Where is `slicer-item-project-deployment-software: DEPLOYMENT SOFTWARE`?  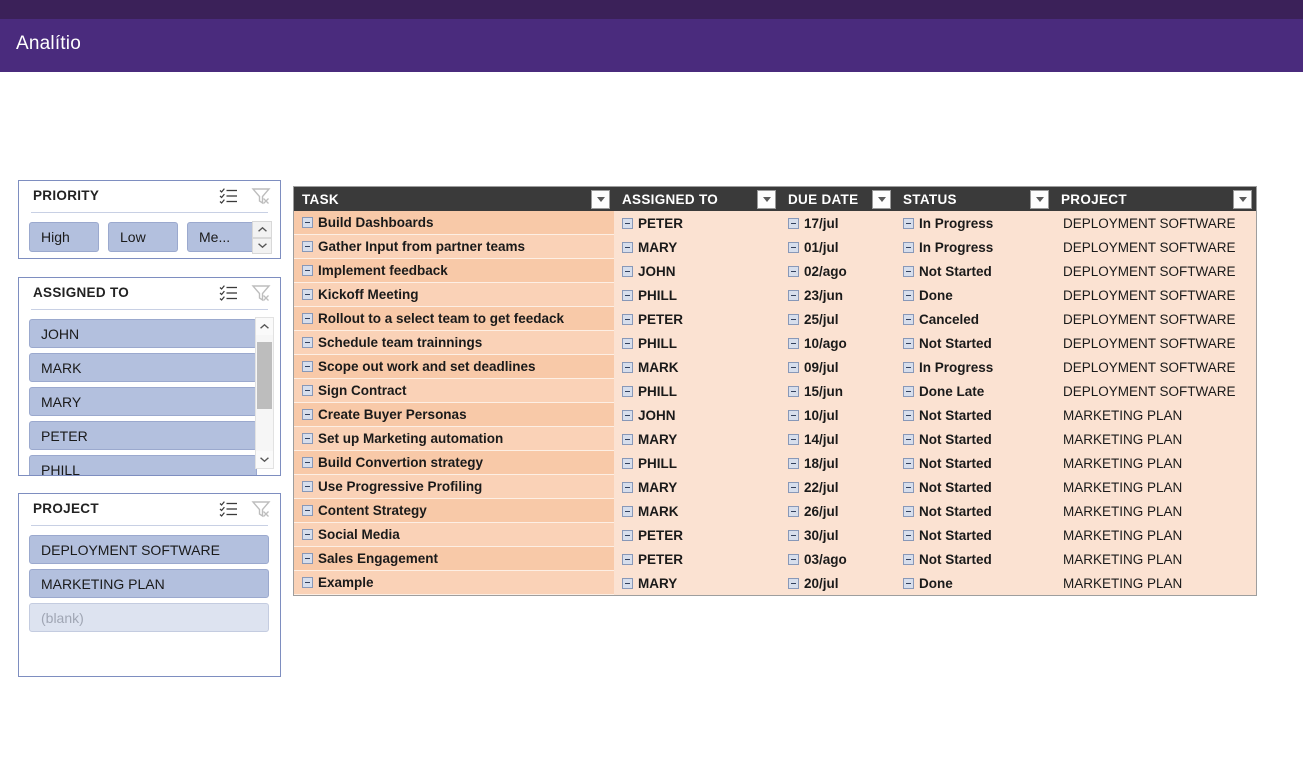
slicer-item-project-deployment-software: DEPLOYMENT SOFTWARE is located at coordinates (149, 549).